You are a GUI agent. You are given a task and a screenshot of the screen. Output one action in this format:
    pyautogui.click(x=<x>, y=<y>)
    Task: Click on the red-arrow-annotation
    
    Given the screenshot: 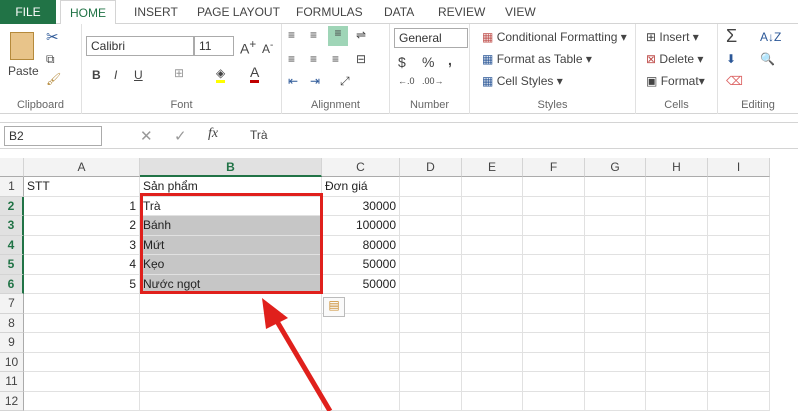 What is the action you would take?
    pyautogui.click(x=297, y=354)
    